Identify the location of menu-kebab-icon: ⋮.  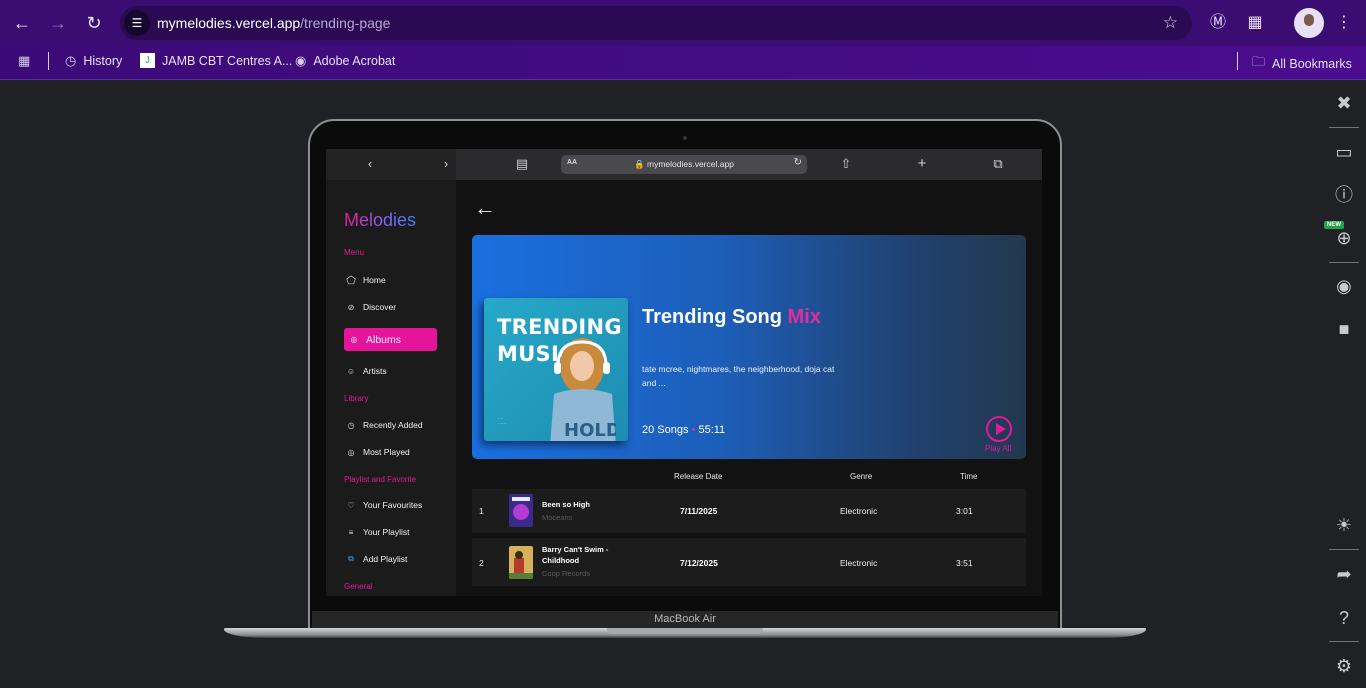
(1344, 23).